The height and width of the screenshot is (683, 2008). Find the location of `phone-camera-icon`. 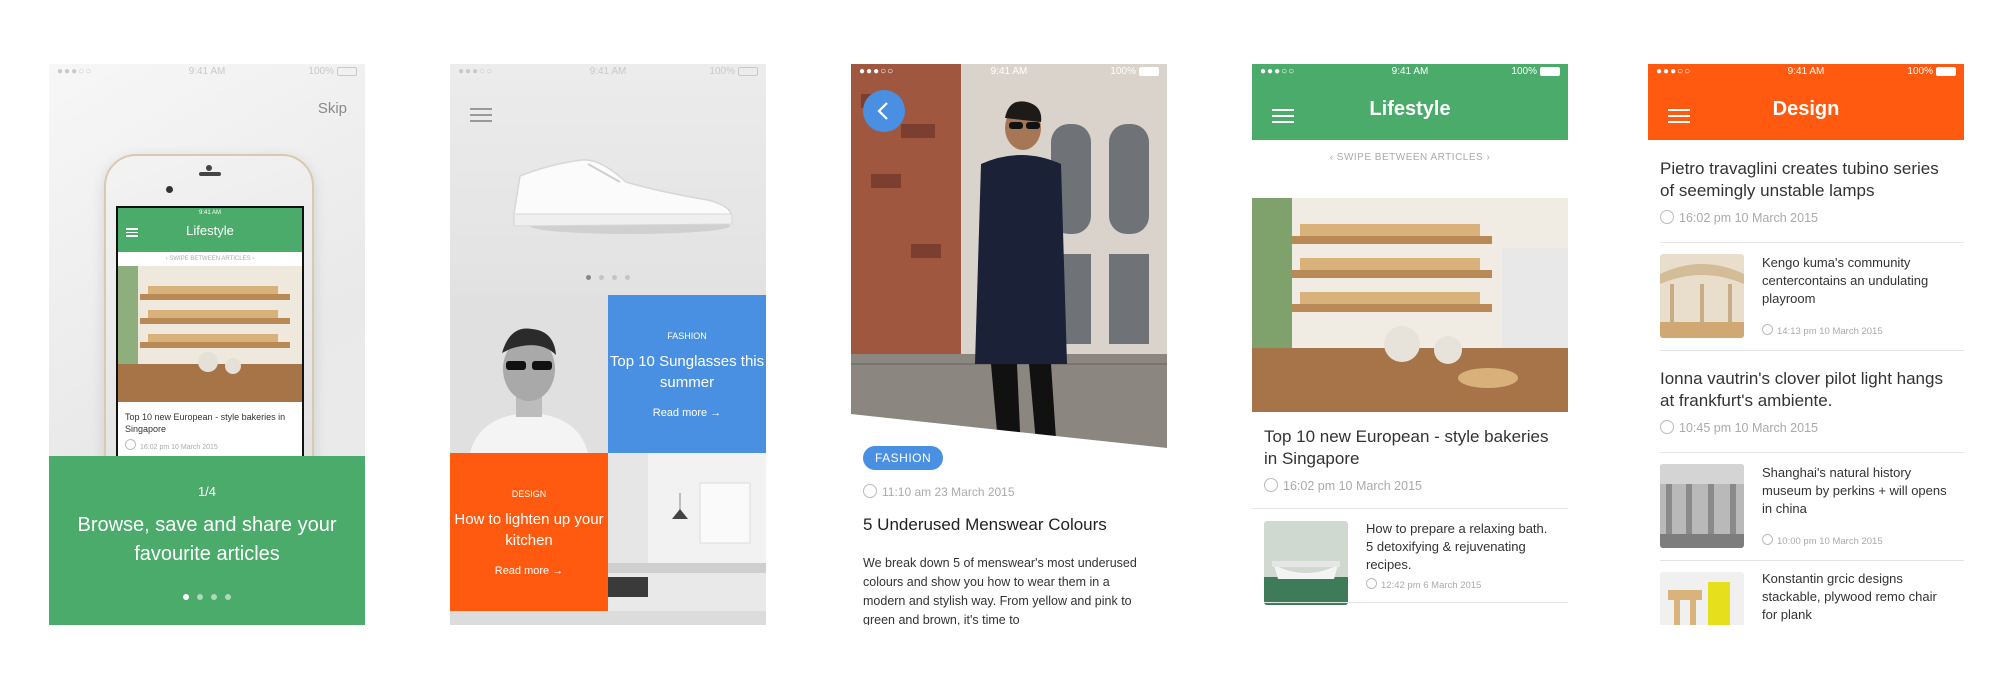

phone-camera-icon is located at coordinates (209, 168).